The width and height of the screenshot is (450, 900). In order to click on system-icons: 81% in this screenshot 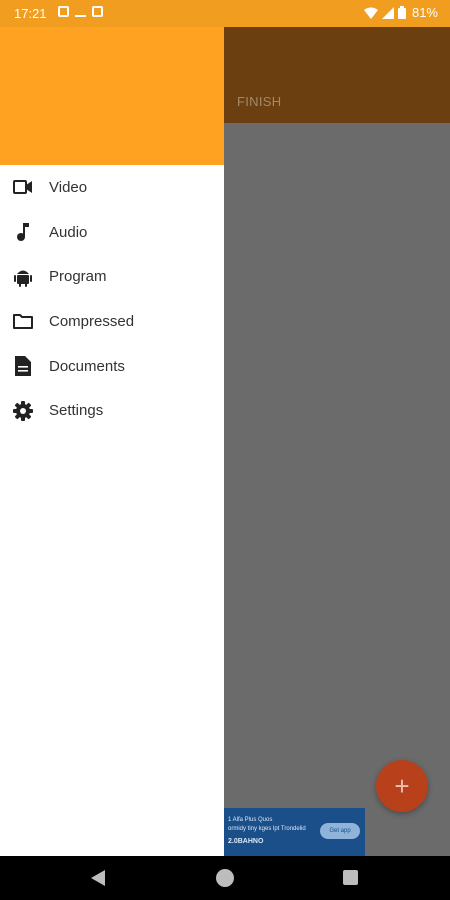, I will do `click(400, 12)`.